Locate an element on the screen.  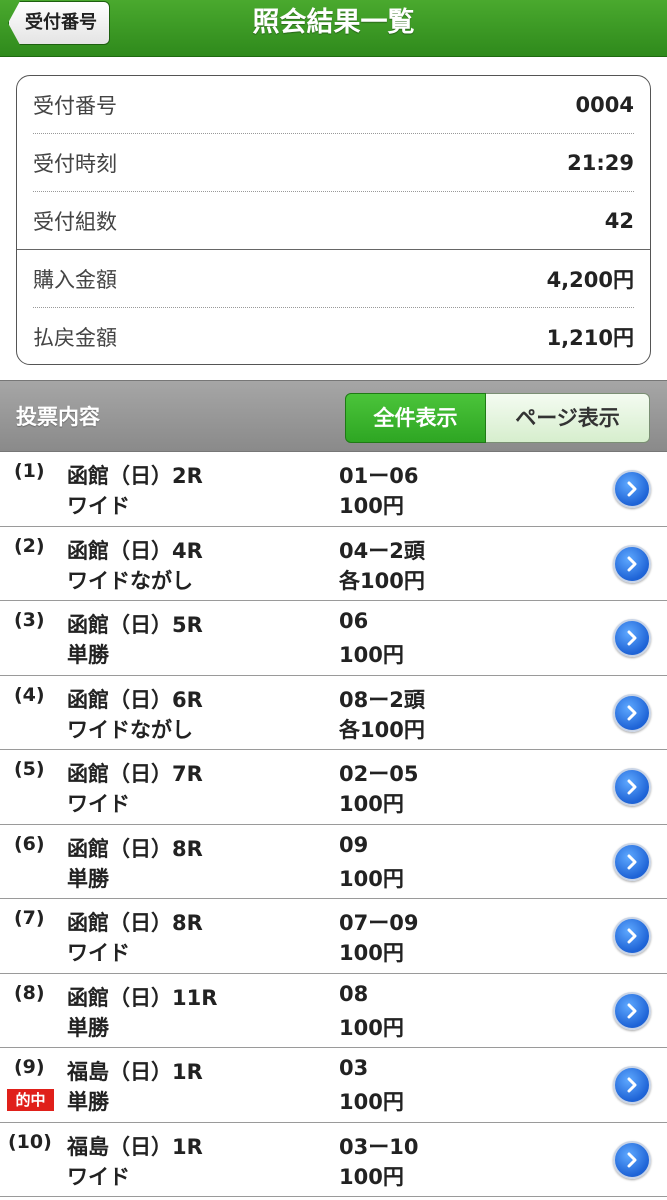
summary-label: 受付組数 is located at coordinates (75, 222).